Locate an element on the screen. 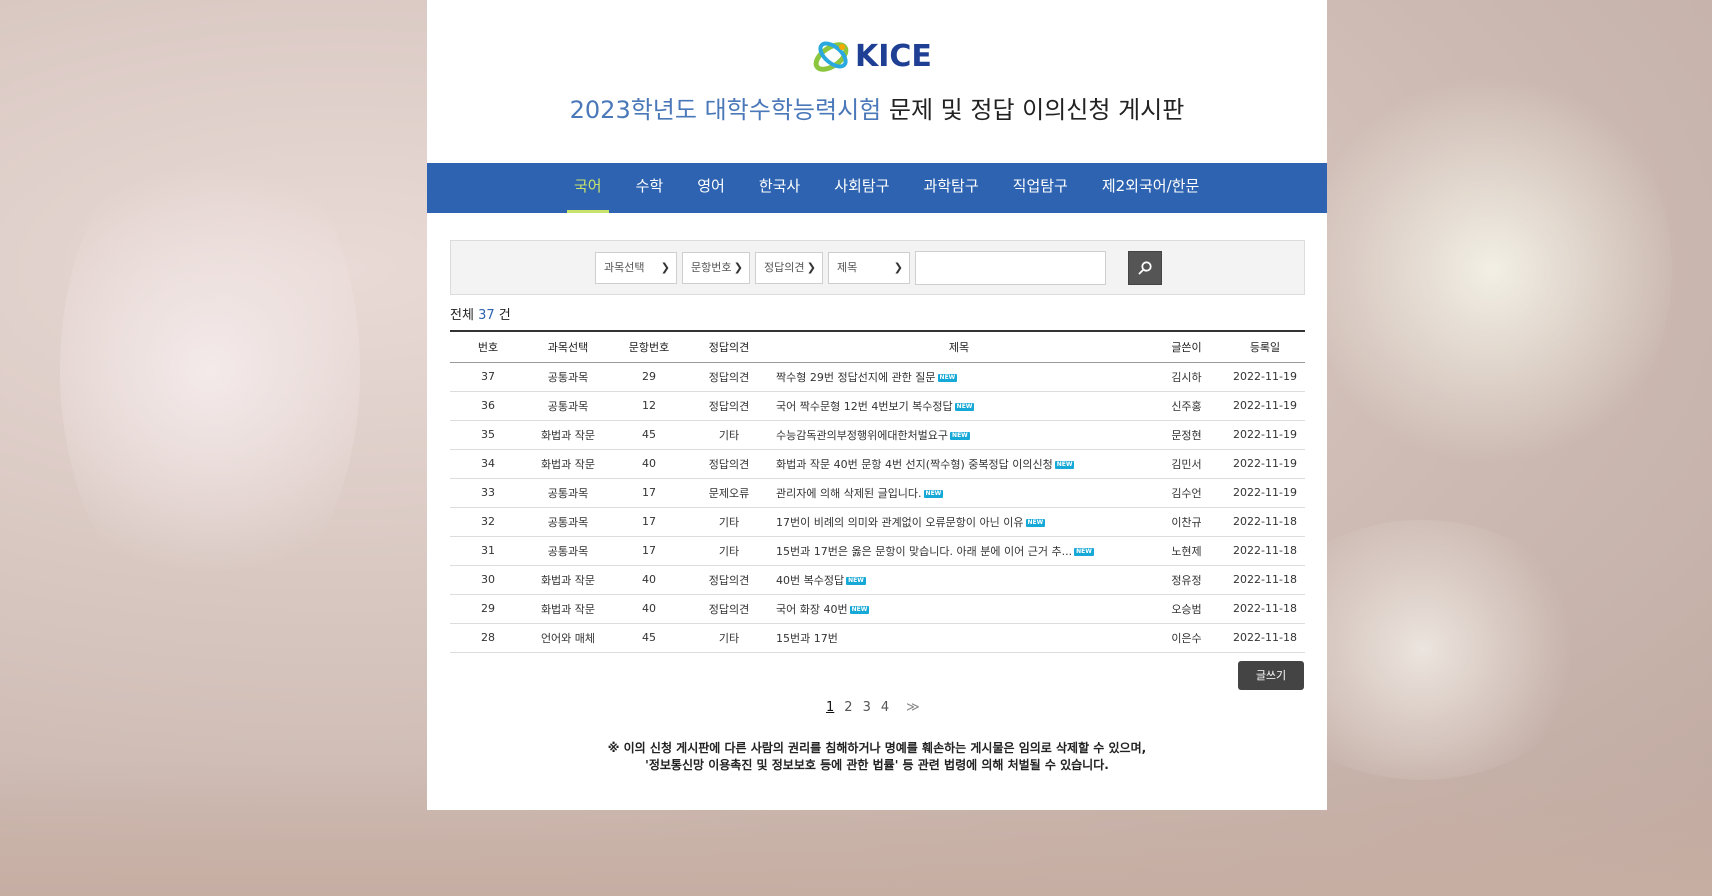 This screenshot has height=896, width=1712. page-link: 4 is located at coordinates (885, 707).